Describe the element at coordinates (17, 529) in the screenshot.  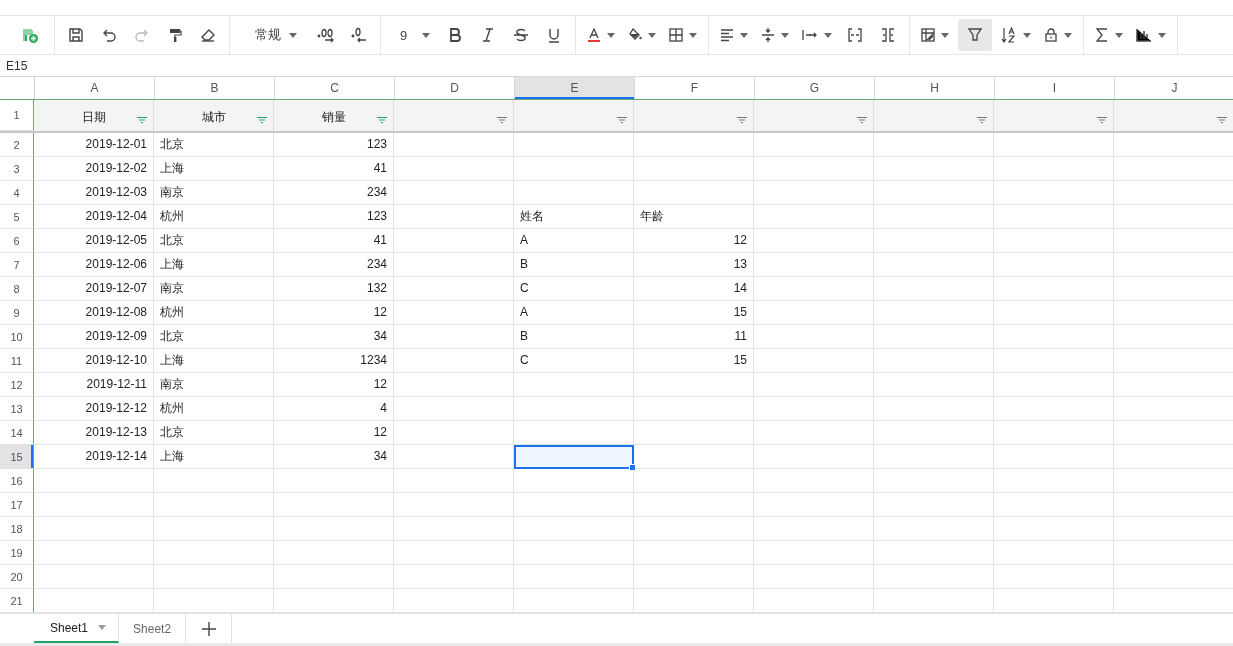
I see `row-header: 18` at that location.